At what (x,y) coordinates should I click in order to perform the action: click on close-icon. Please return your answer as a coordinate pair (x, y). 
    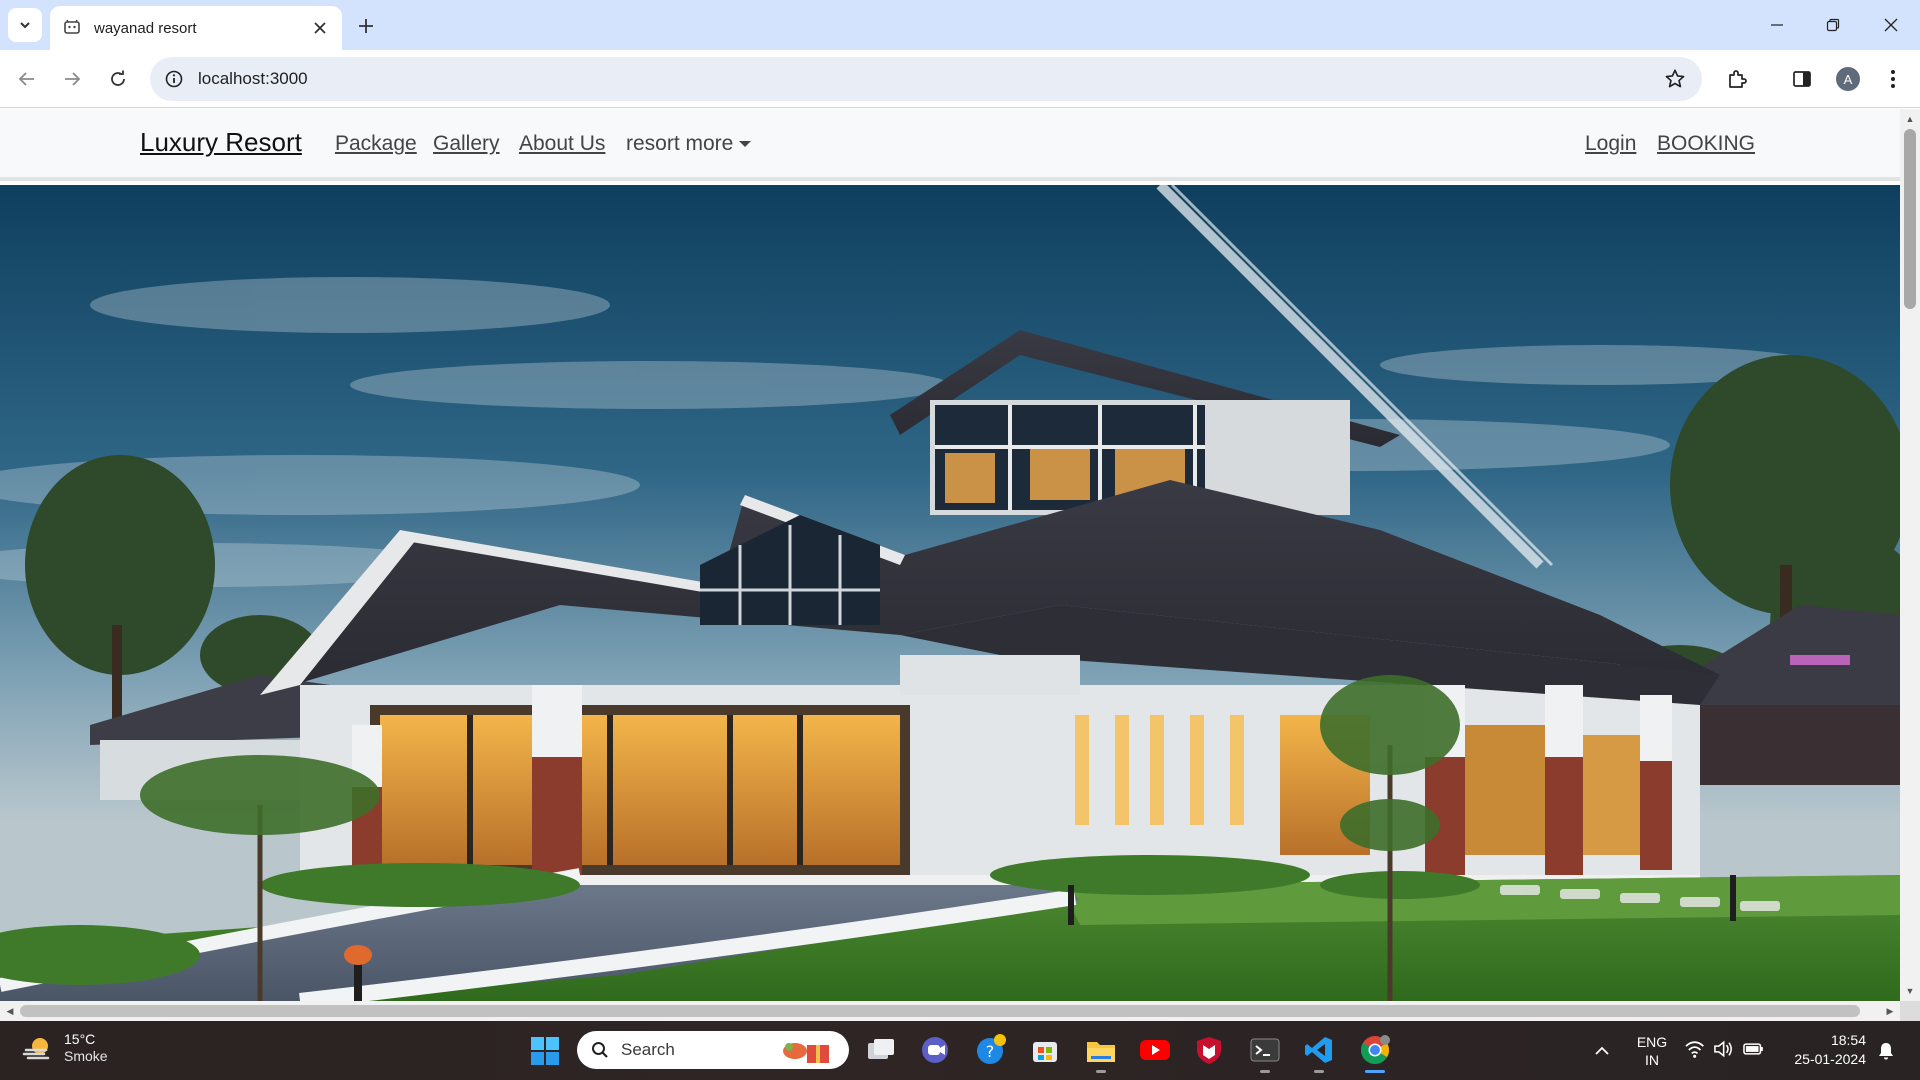
    Looking at the image, I should click on (1891, 25).